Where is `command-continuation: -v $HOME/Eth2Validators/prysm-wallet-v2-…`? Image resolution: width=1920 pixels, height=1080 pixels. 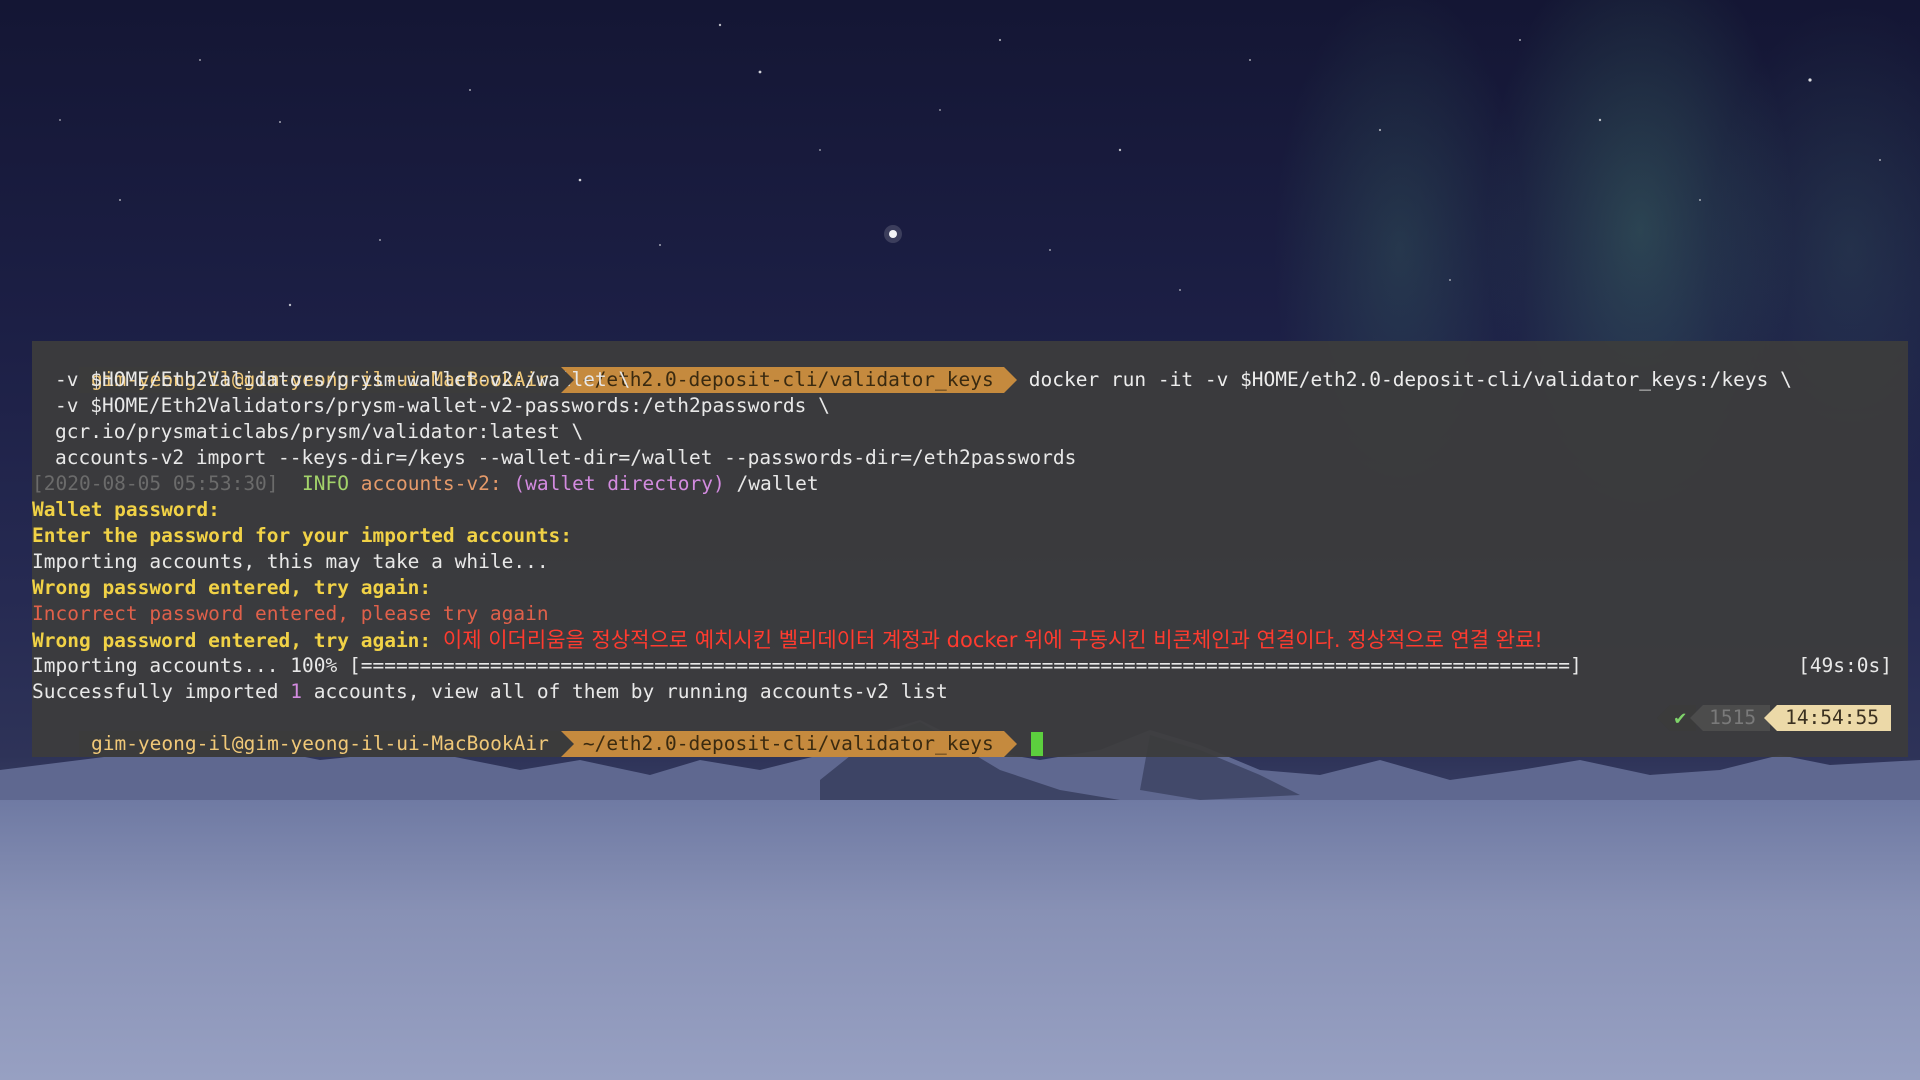 command-continuation: -v $HOME/Eth2Validators/prysm-wallet-v2-… is located at coordinates (442, 405).